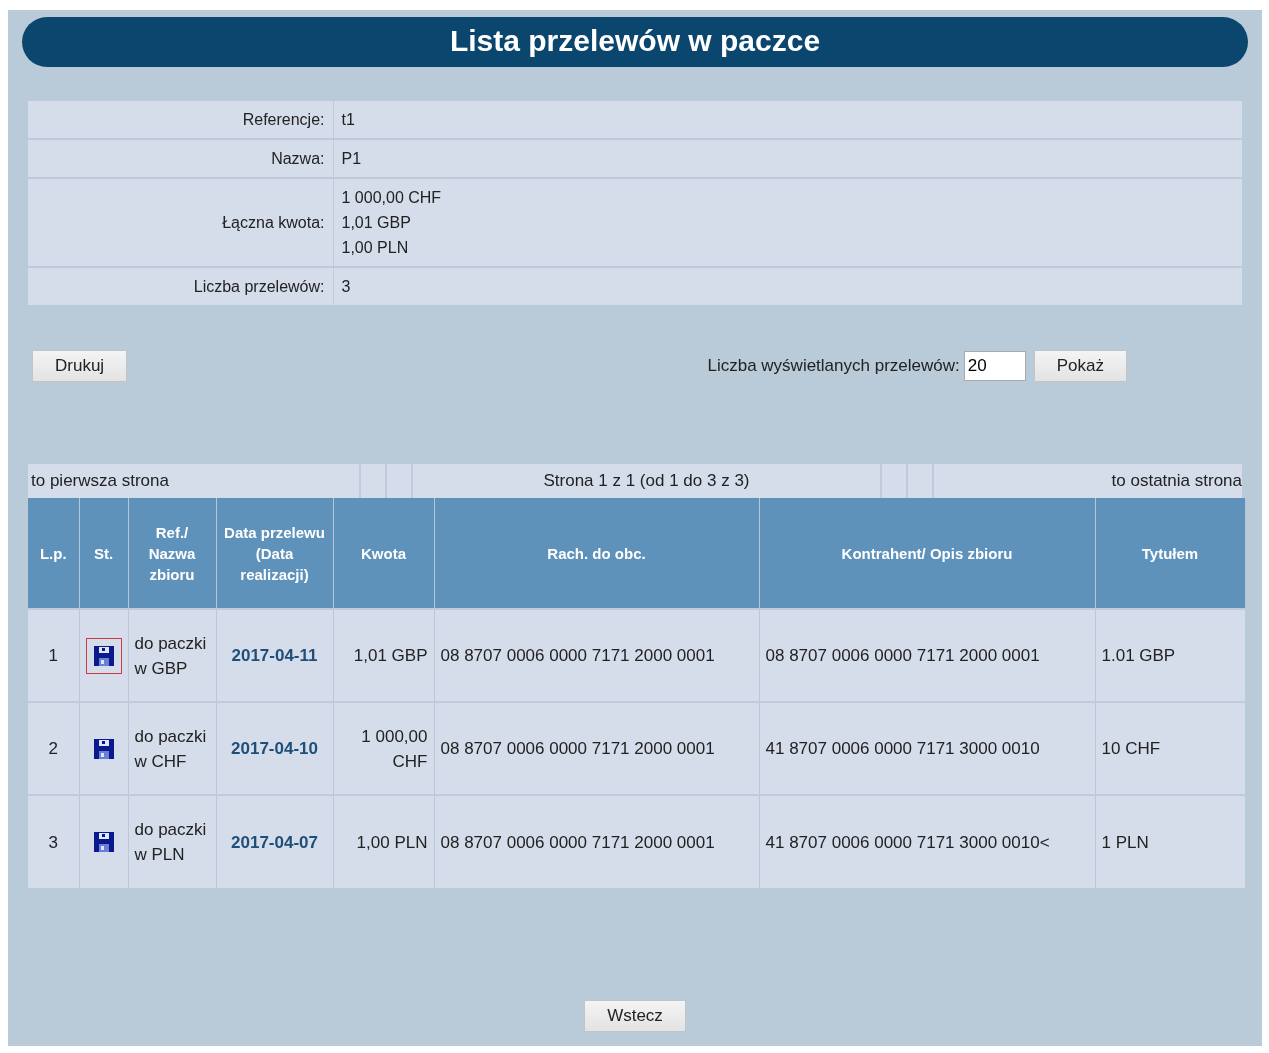  I want to click on field-label: Referencje:, so click(283, 119).